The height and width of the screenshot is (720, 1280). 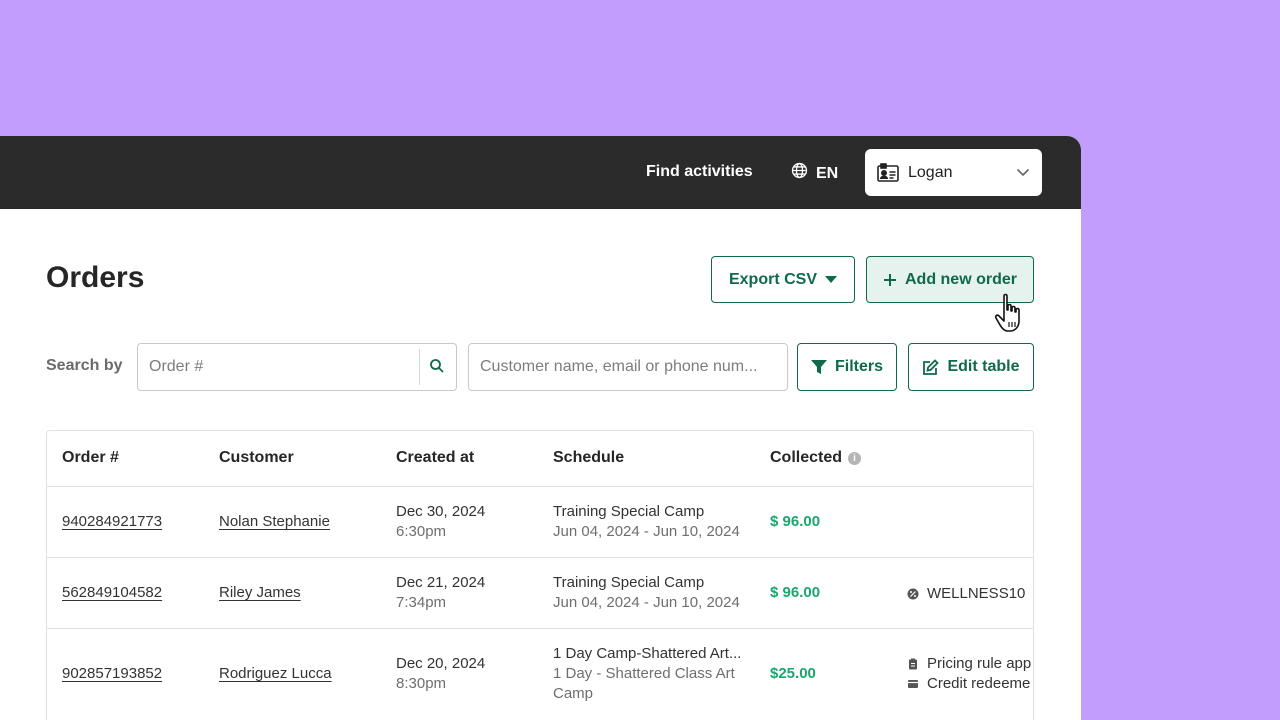 What do you see at coordinates (858, 366) in the screenshot?
I see `filters-label: Filters` at bounding box center [858, 366].